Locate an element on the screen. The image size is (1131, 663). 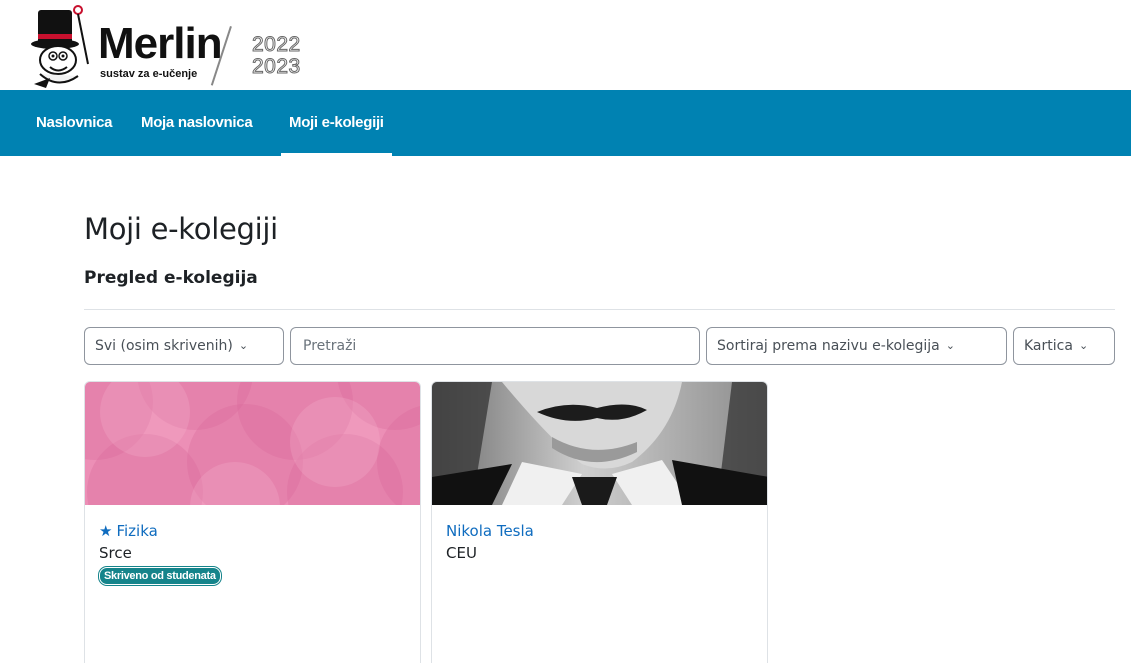
course-card-body: Nikola Tesla CEU is located at coordinates (599, 542).